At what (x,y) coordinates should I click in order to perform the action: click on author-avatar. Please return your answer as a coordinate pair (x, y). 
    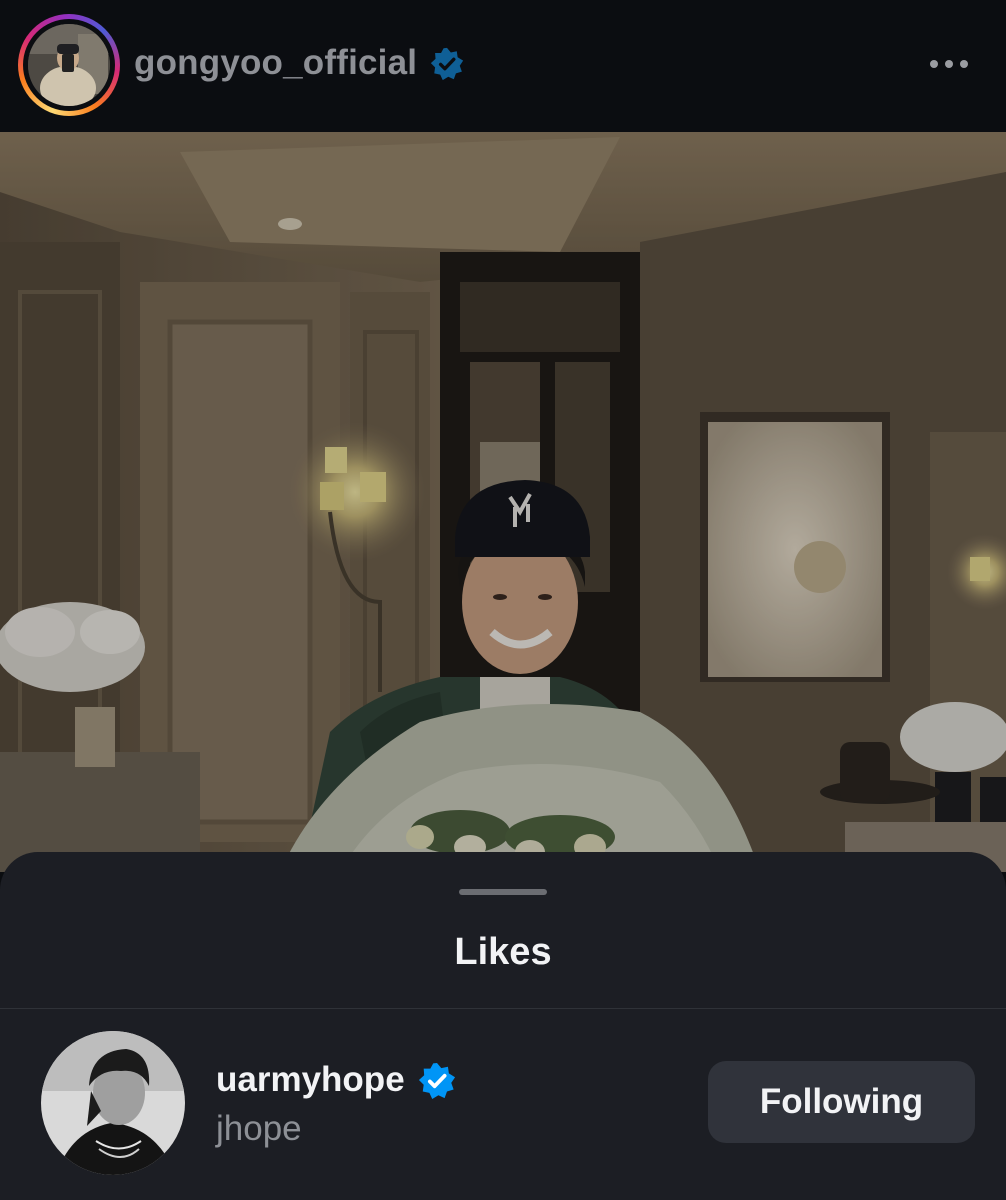
    Looking at the image, I should click on (69, 65).